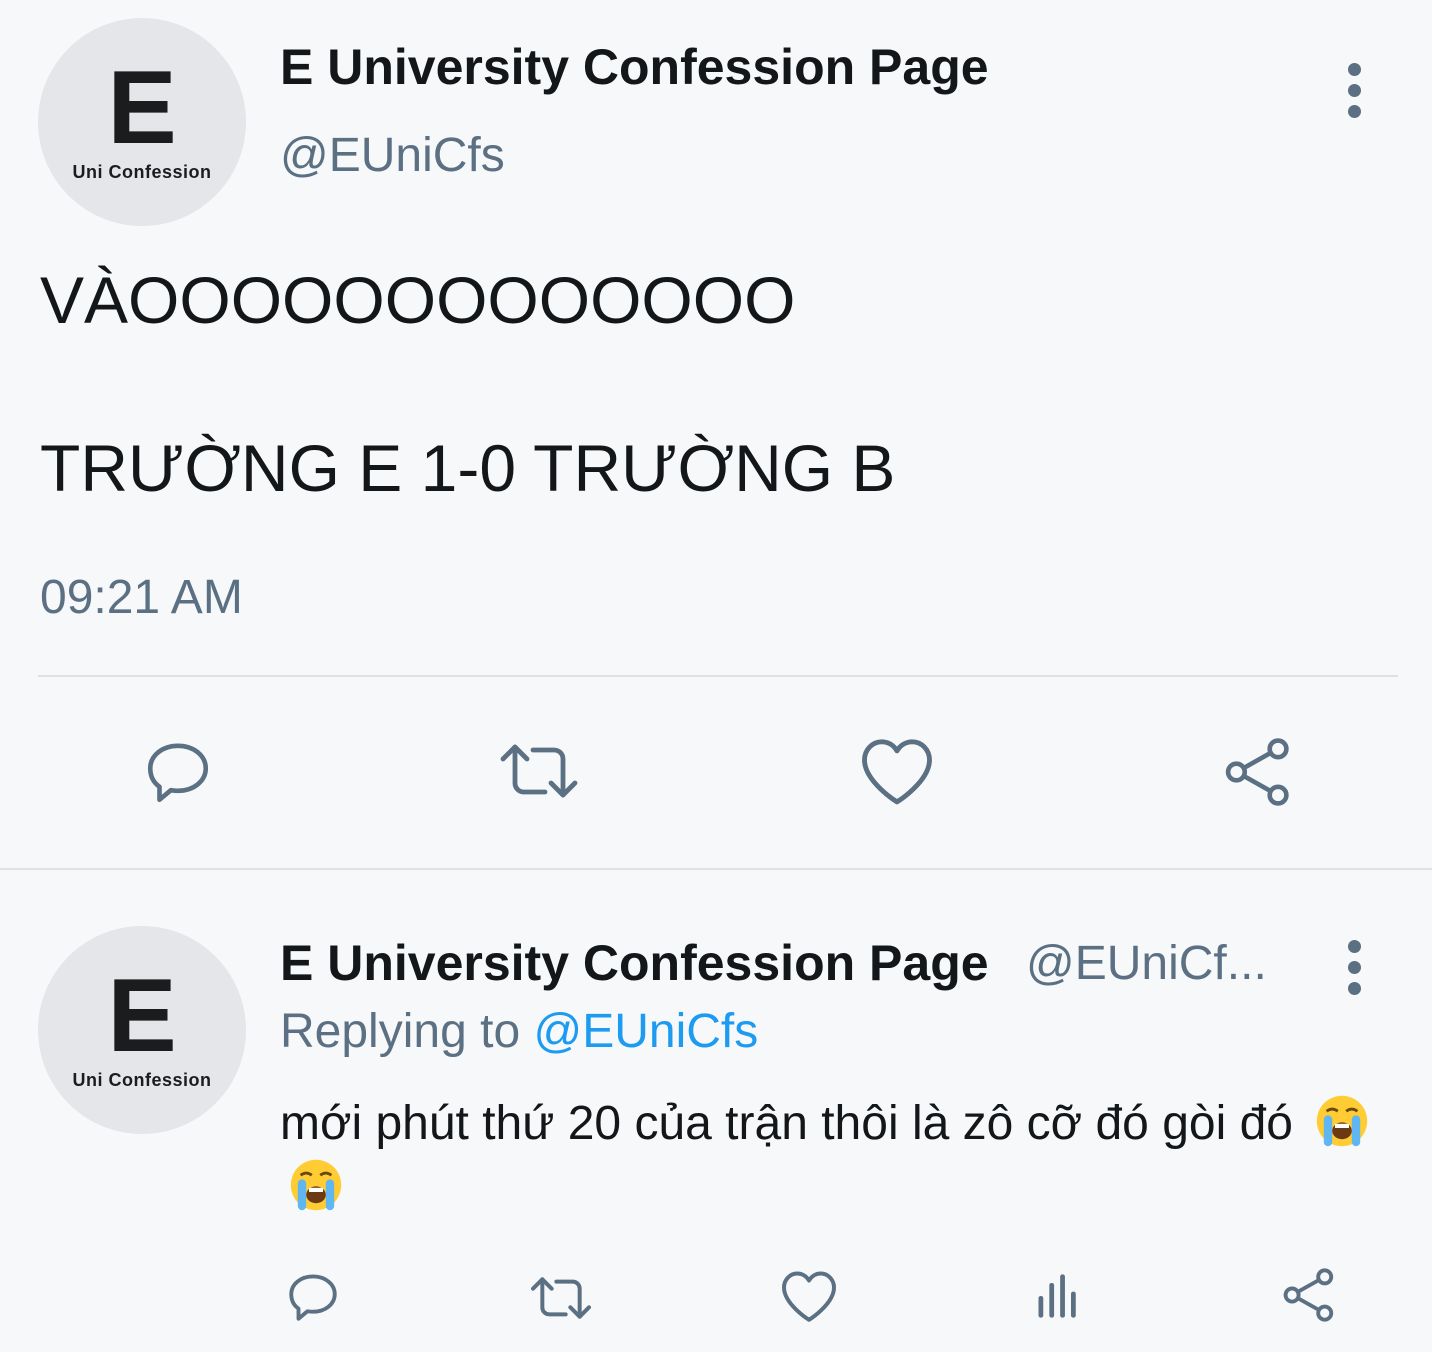 The image size is (1432, 1352). Describe the element at coordinates (1058, 1296) in the screenshot. I see `analytics-icon` at that location.